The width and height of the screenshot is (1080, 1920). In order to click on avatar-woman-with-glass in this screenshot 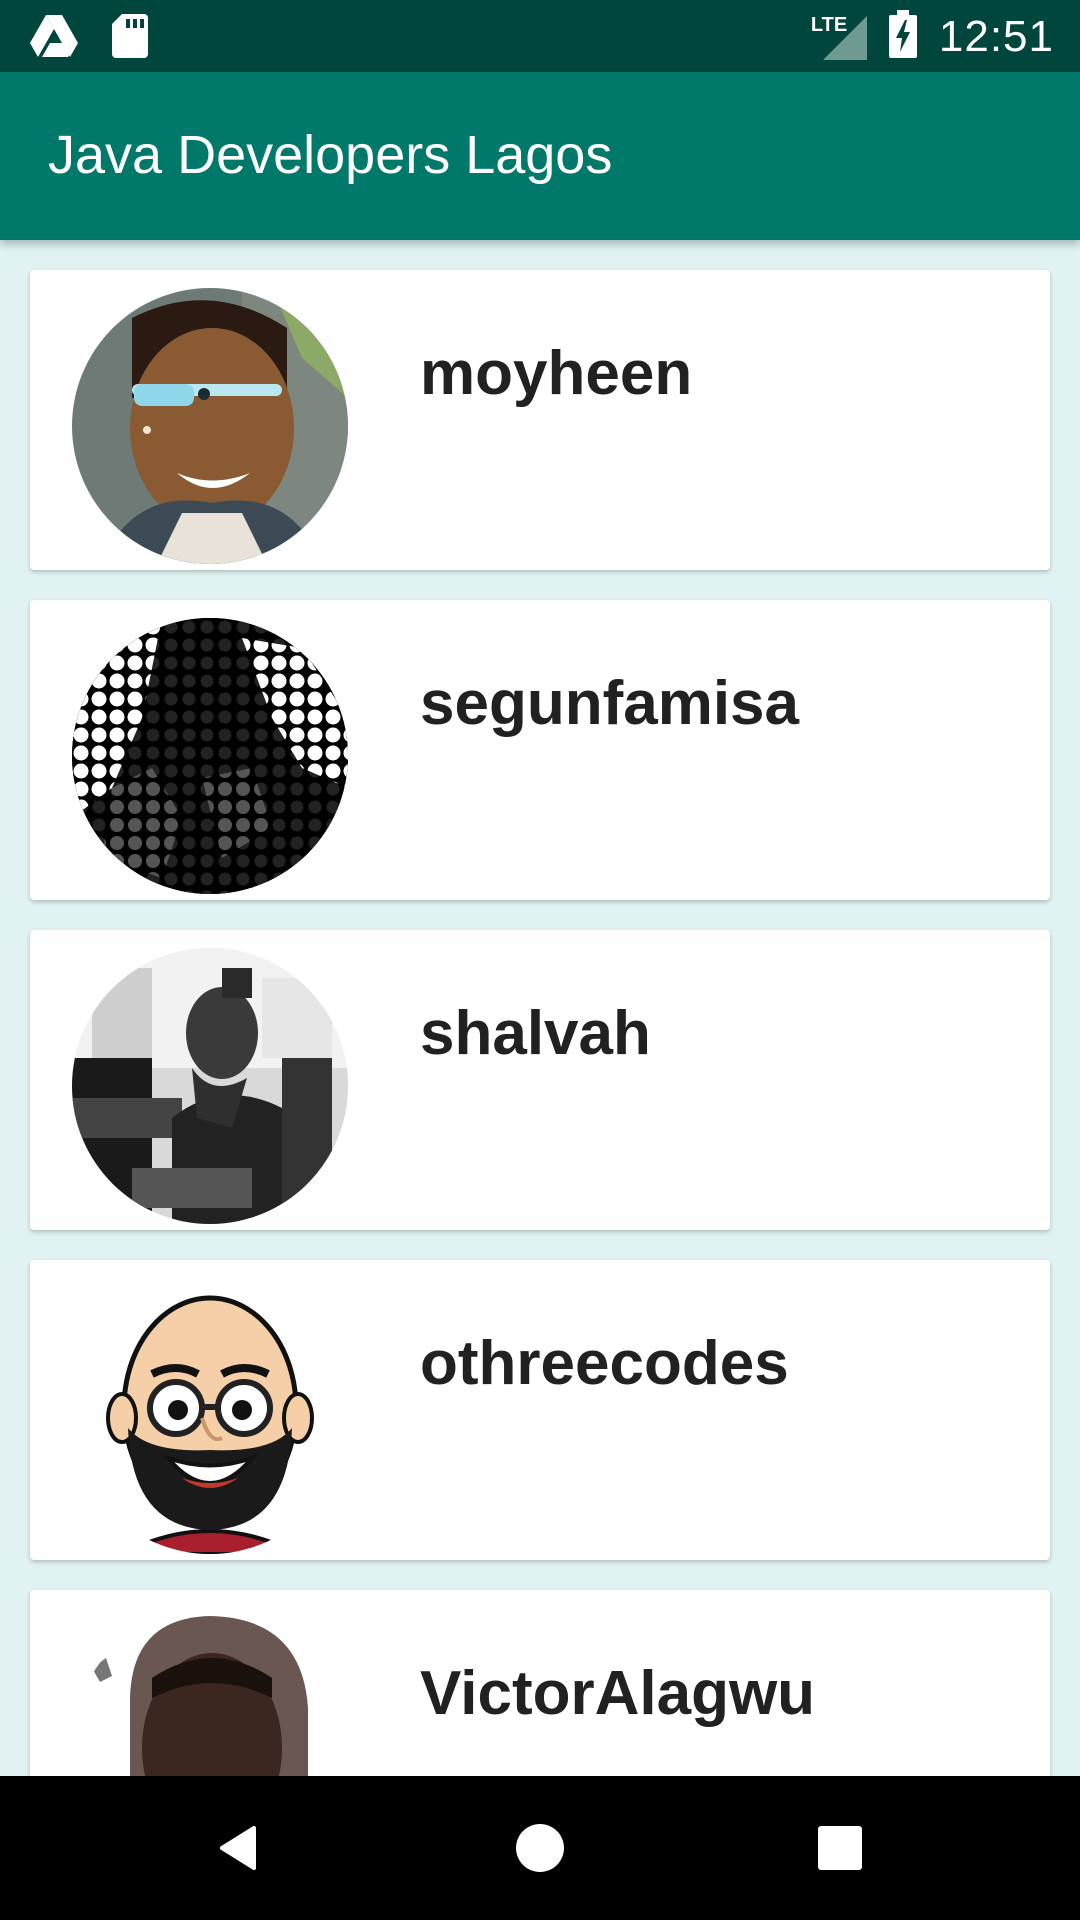, I will do `click(210, 426)`.